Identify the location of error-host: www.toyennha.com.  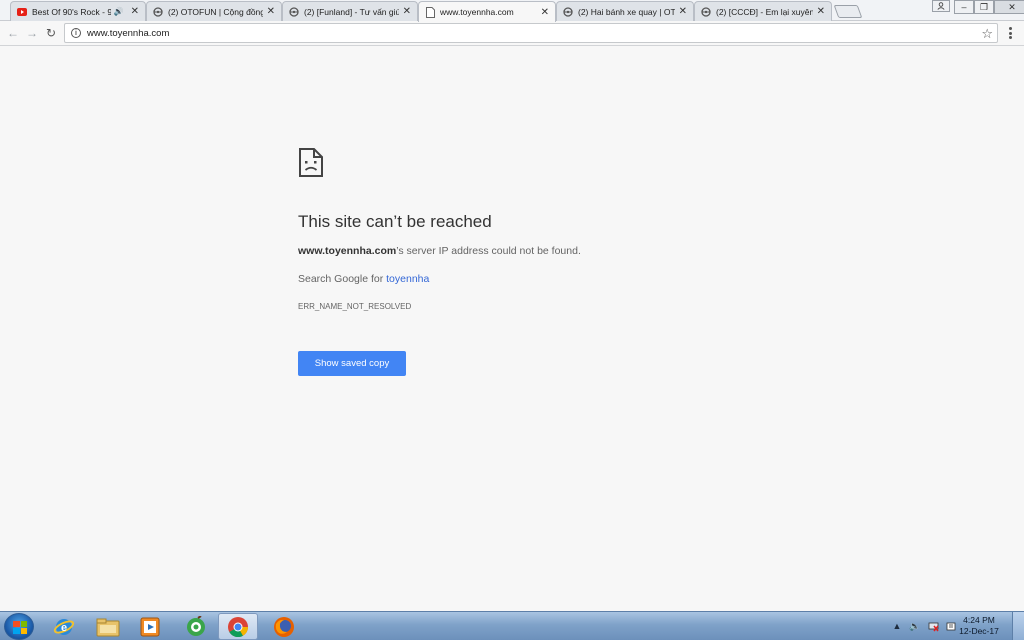
(347, 251).